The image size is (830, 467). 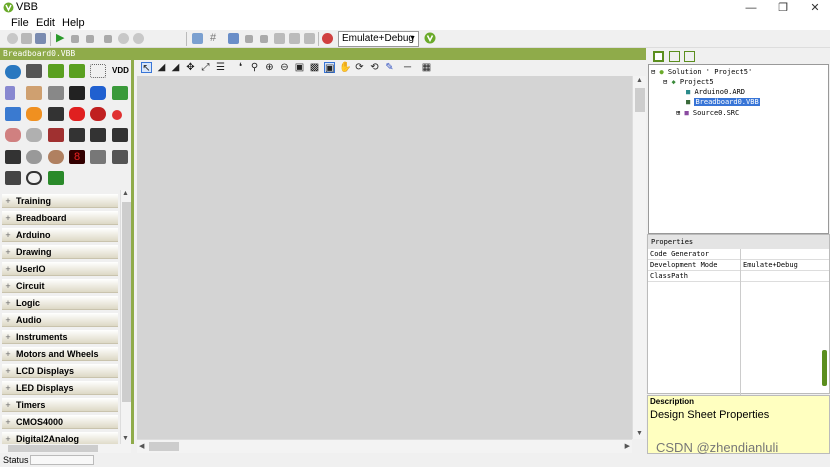 What do you see at coordinates (60, 303) in the screenshot?
I see `category-logic: + Logic` at bounding box center [60, 303].